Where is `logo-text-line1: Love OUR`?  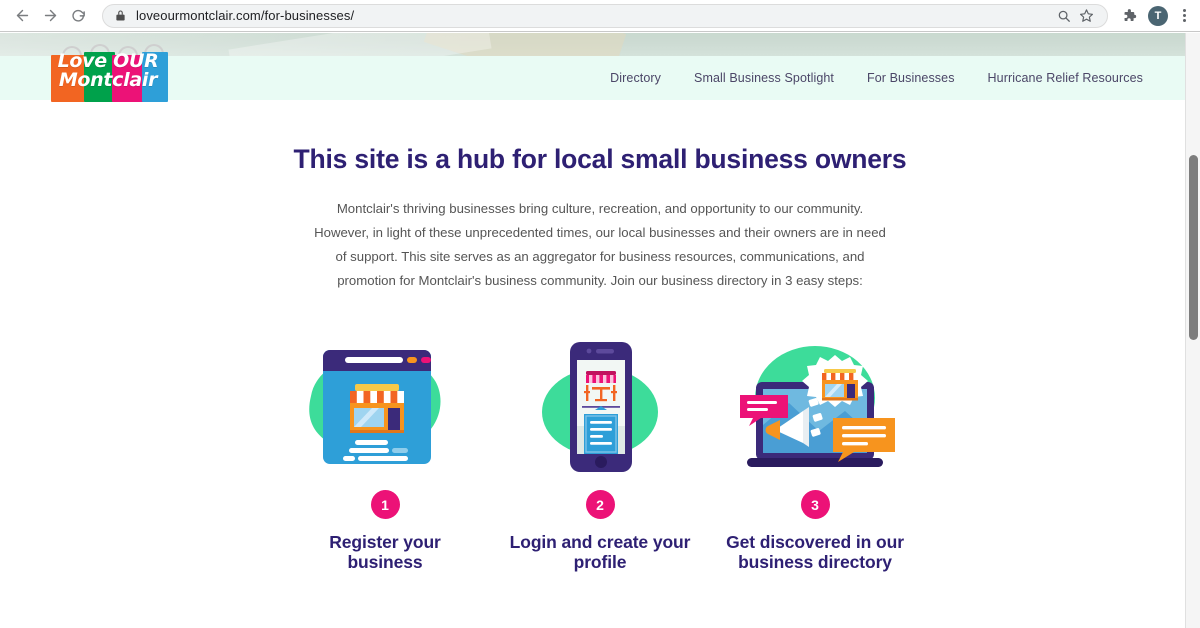
logo-text-line1: Love OUR is located at coordinates (108, 61).